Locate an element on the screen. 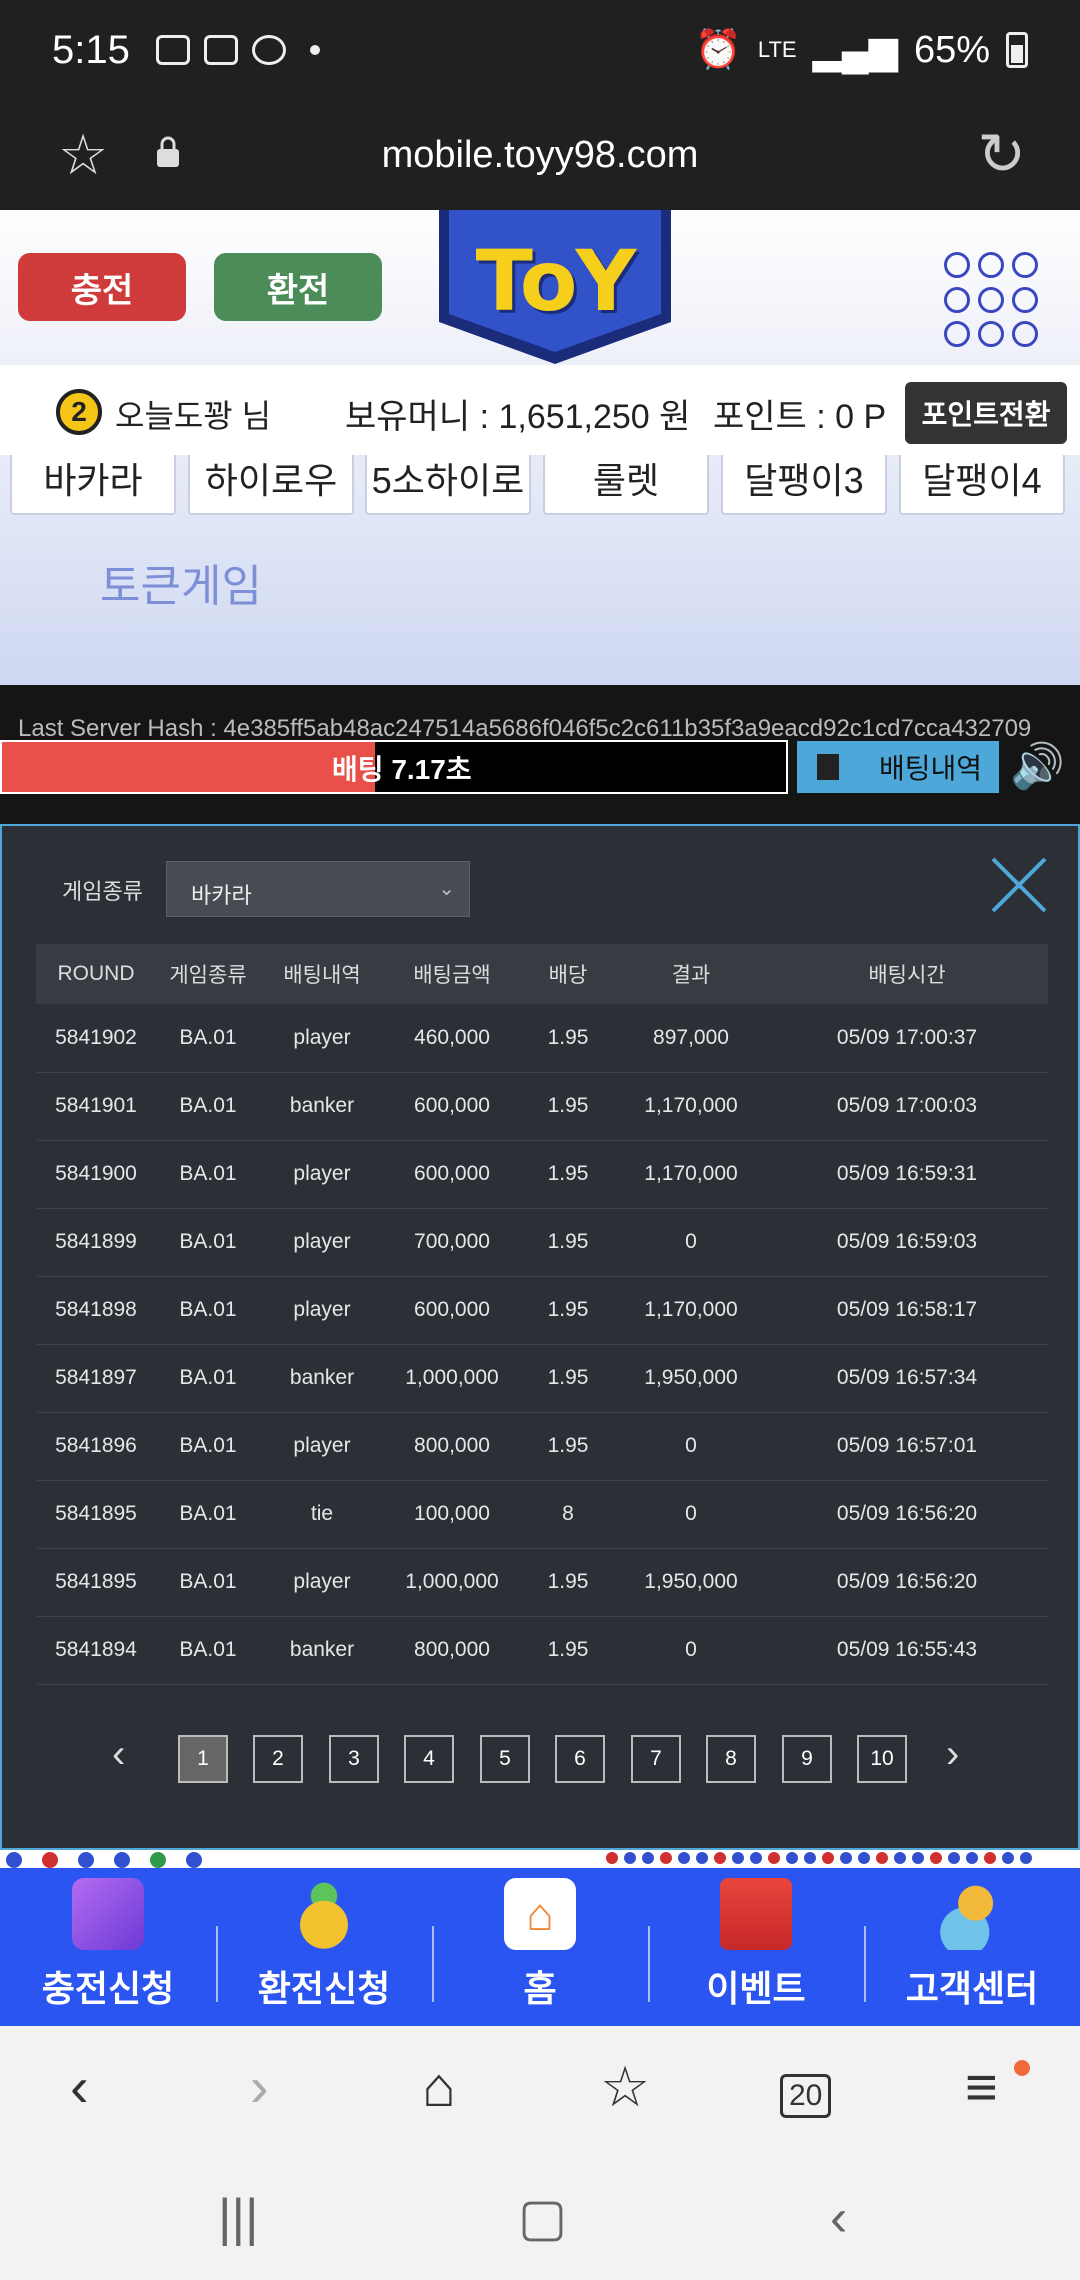 The width and height of the screenshot is (1080, 2280). nav-exchange-request: 환전신청 is located at coordinates (324, 1947).